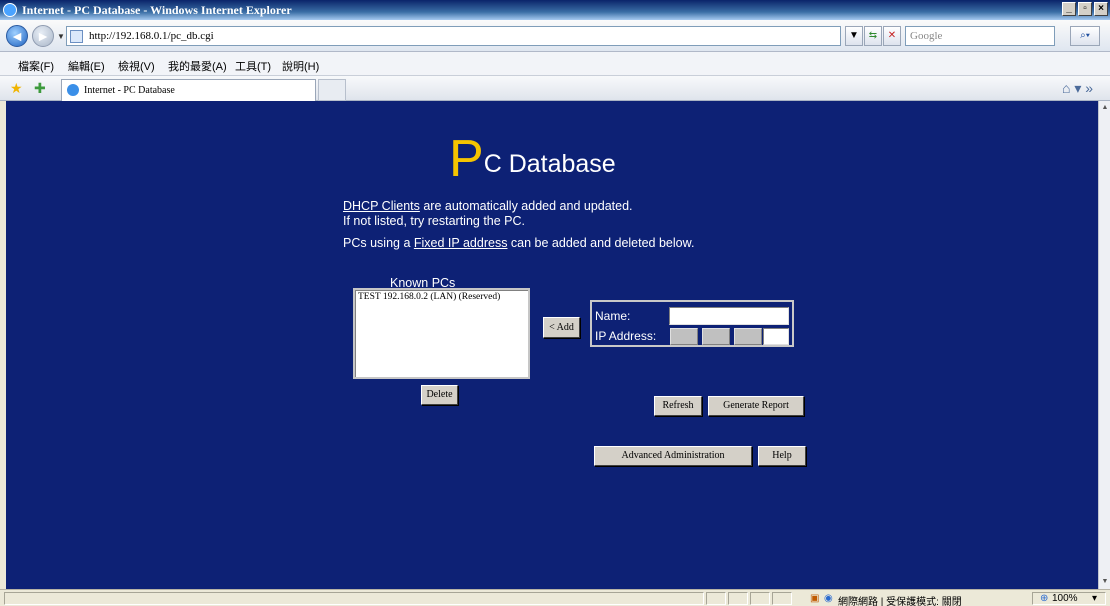  I want to click on generate-report-button: Generate Report, so click(756, 406).